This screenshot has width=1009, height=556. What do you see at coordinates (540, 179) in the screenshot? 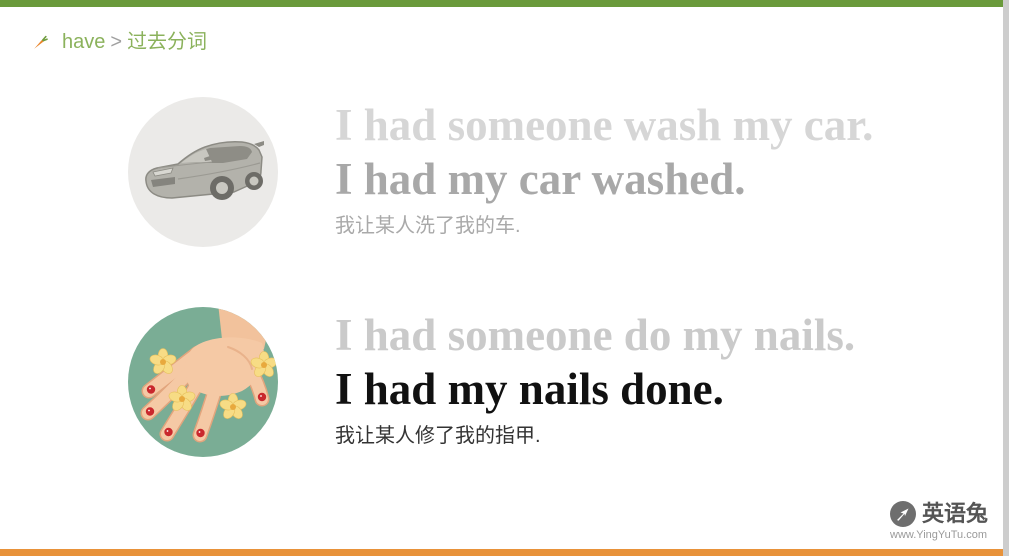
I see `passive-voice-sentence: I had my car washed.` at bounding box center [540, 179].